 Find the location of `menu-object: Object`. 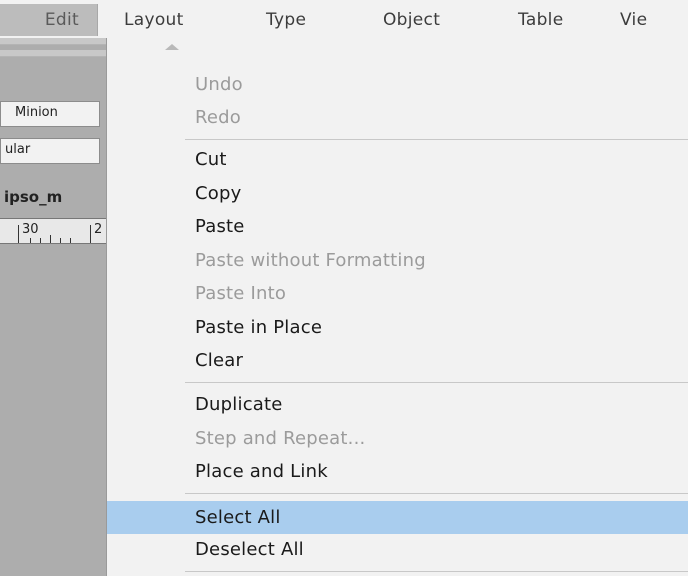

menu-object: Object is located at coordinates (411, 20).